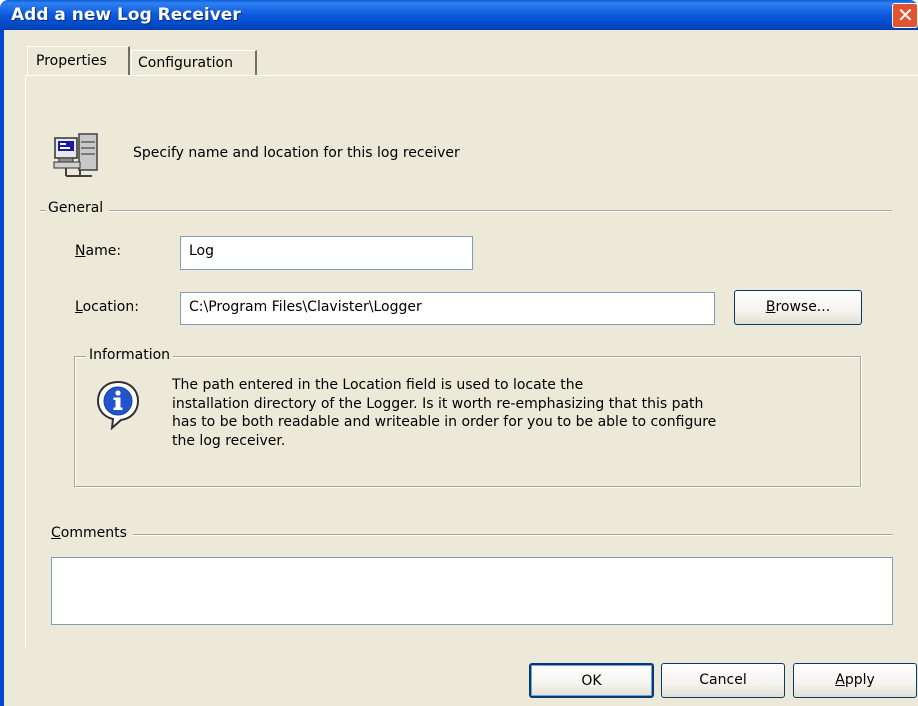 The height and width of the screenshot is (706, 918). Describe the element at coordinates (472, 535) in the screenshot. I see `comments-separator` at that location.